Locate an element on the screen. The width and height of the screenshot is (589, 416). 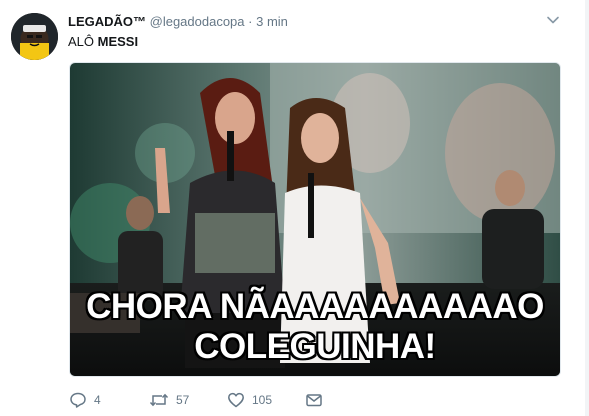
tweet-text-prefix: ALÔ is located at coordinates (81, 41).